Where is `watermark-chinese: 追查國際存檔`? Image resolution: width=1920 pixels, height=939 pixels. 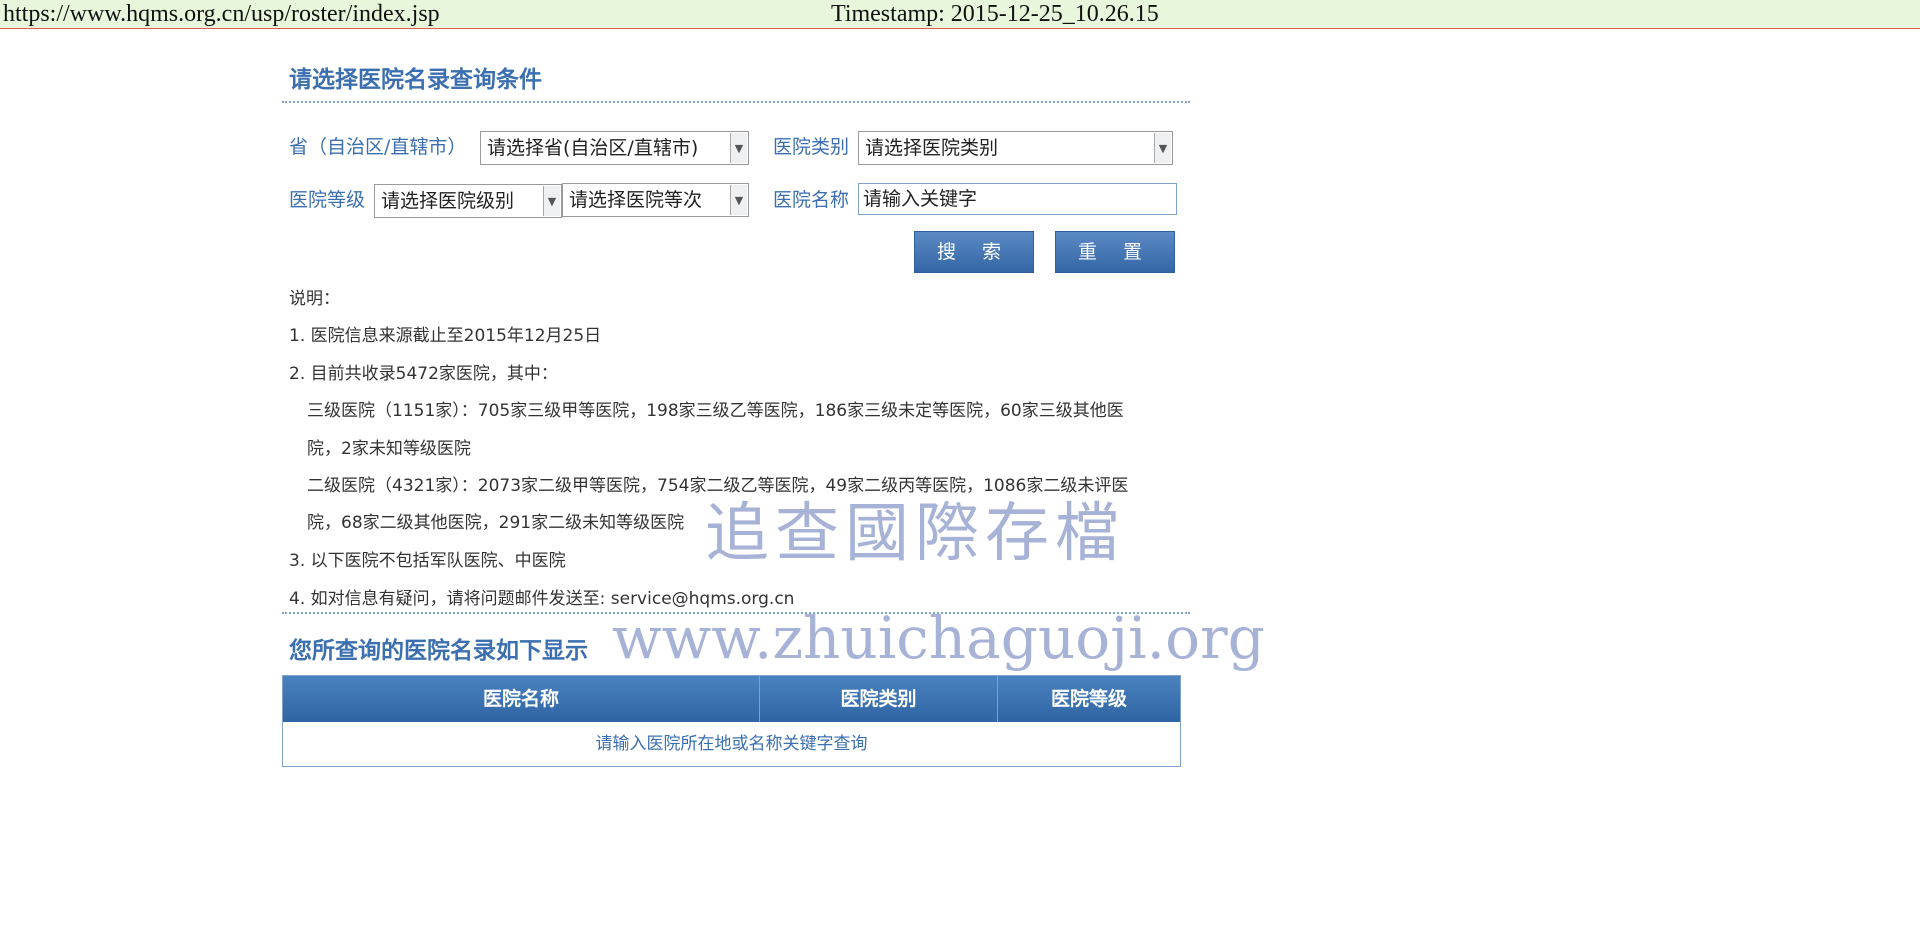 watermark-chinese: 追查國際存檔 is located at coordinates (915, 534).